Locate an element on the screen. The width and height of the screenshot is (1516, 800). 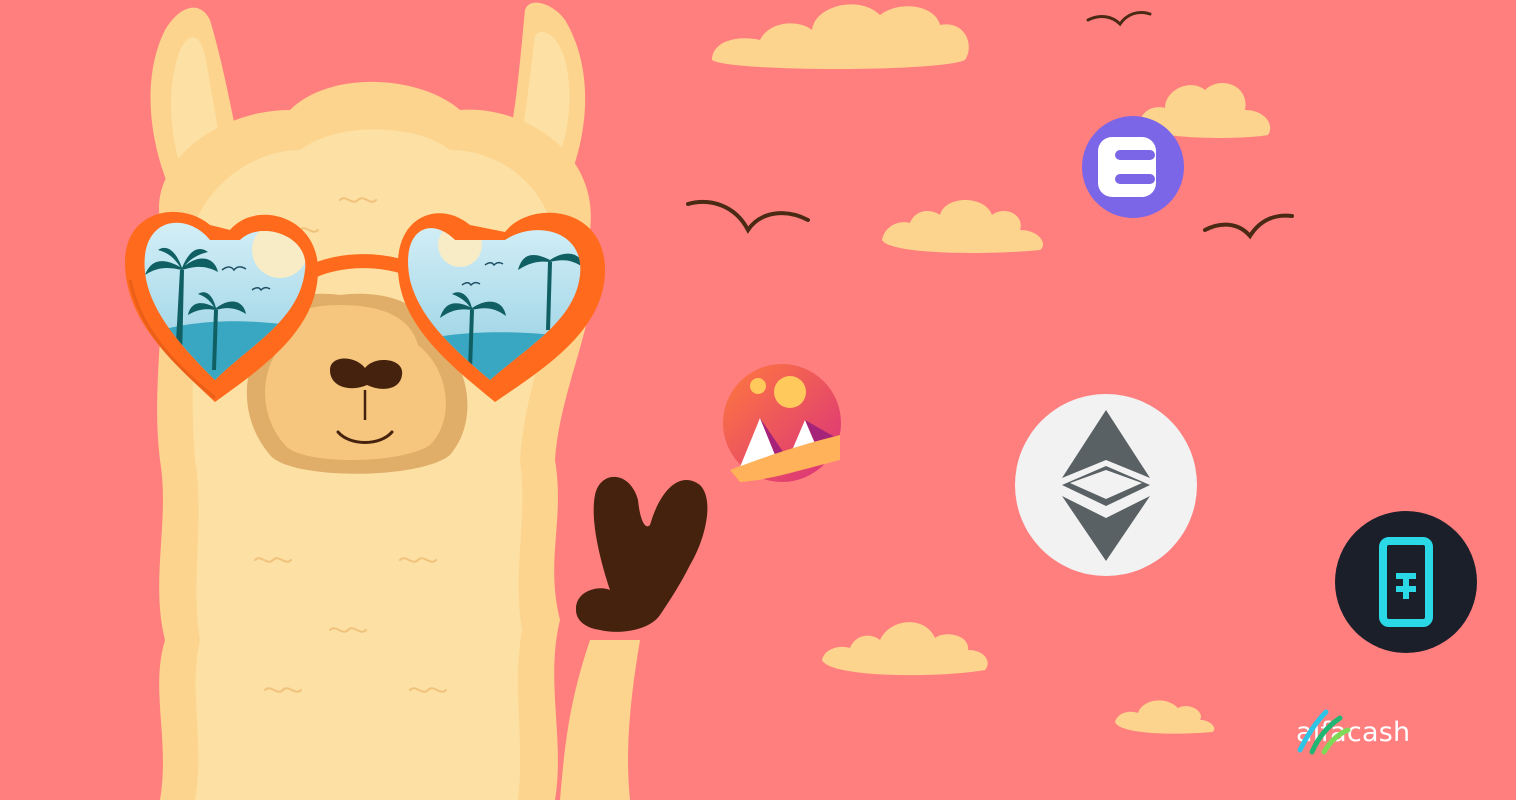
ethereum-classic-coin-icon is located at coordinates (1106, 485).